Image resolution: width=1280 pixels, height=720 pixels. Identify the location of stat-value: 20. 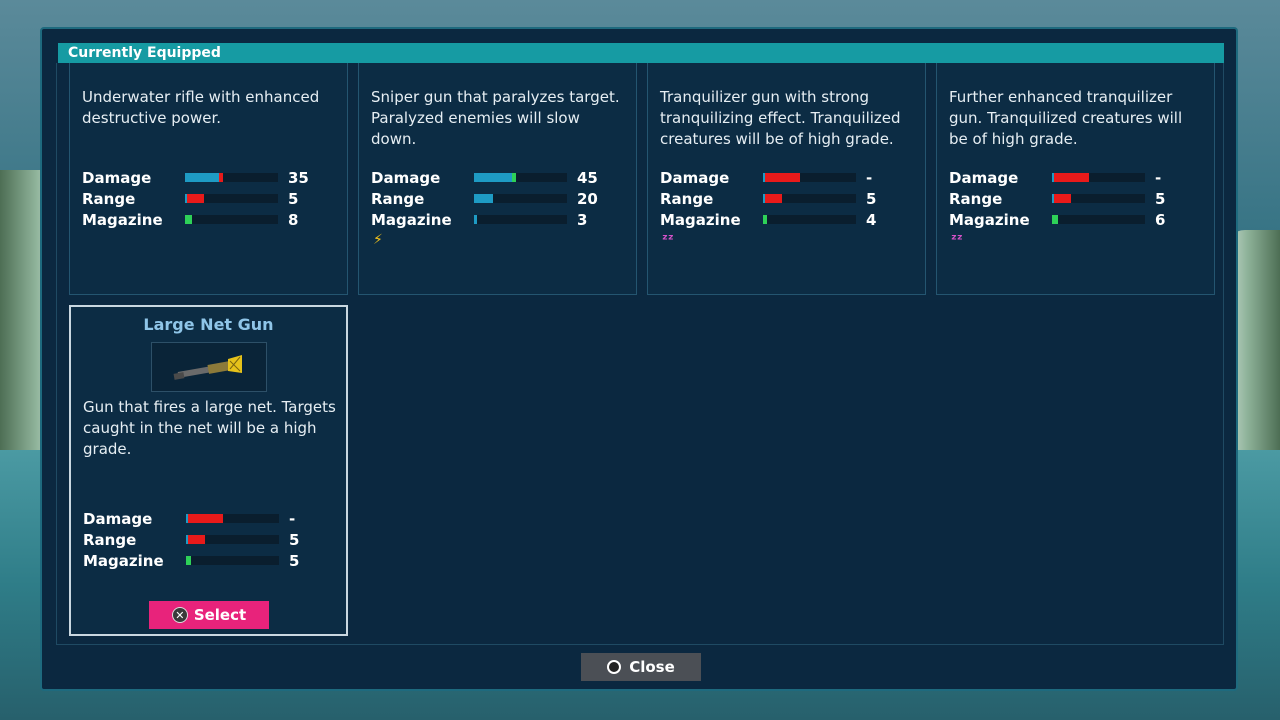
(587, 198).